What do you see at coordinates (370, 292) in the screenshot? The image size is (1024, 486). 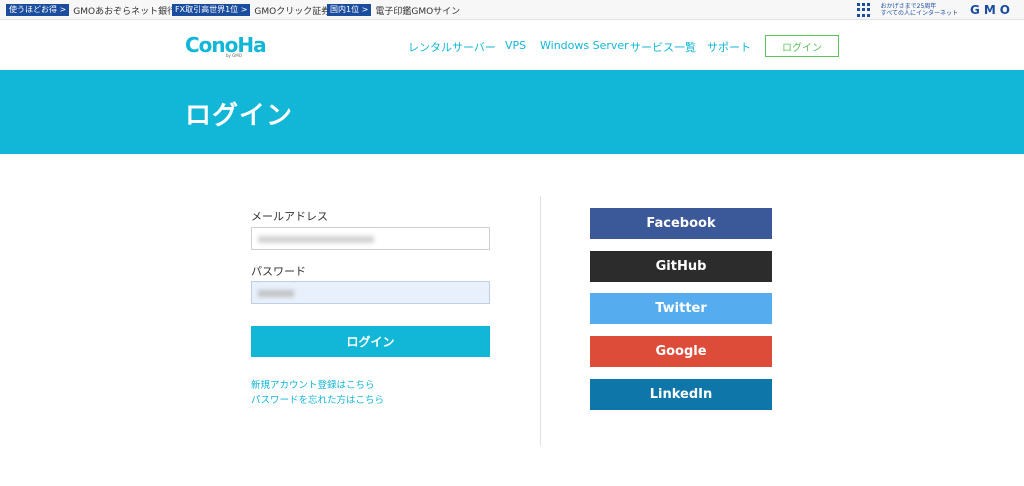 I see `password-field` at bounding box center [370, 292].